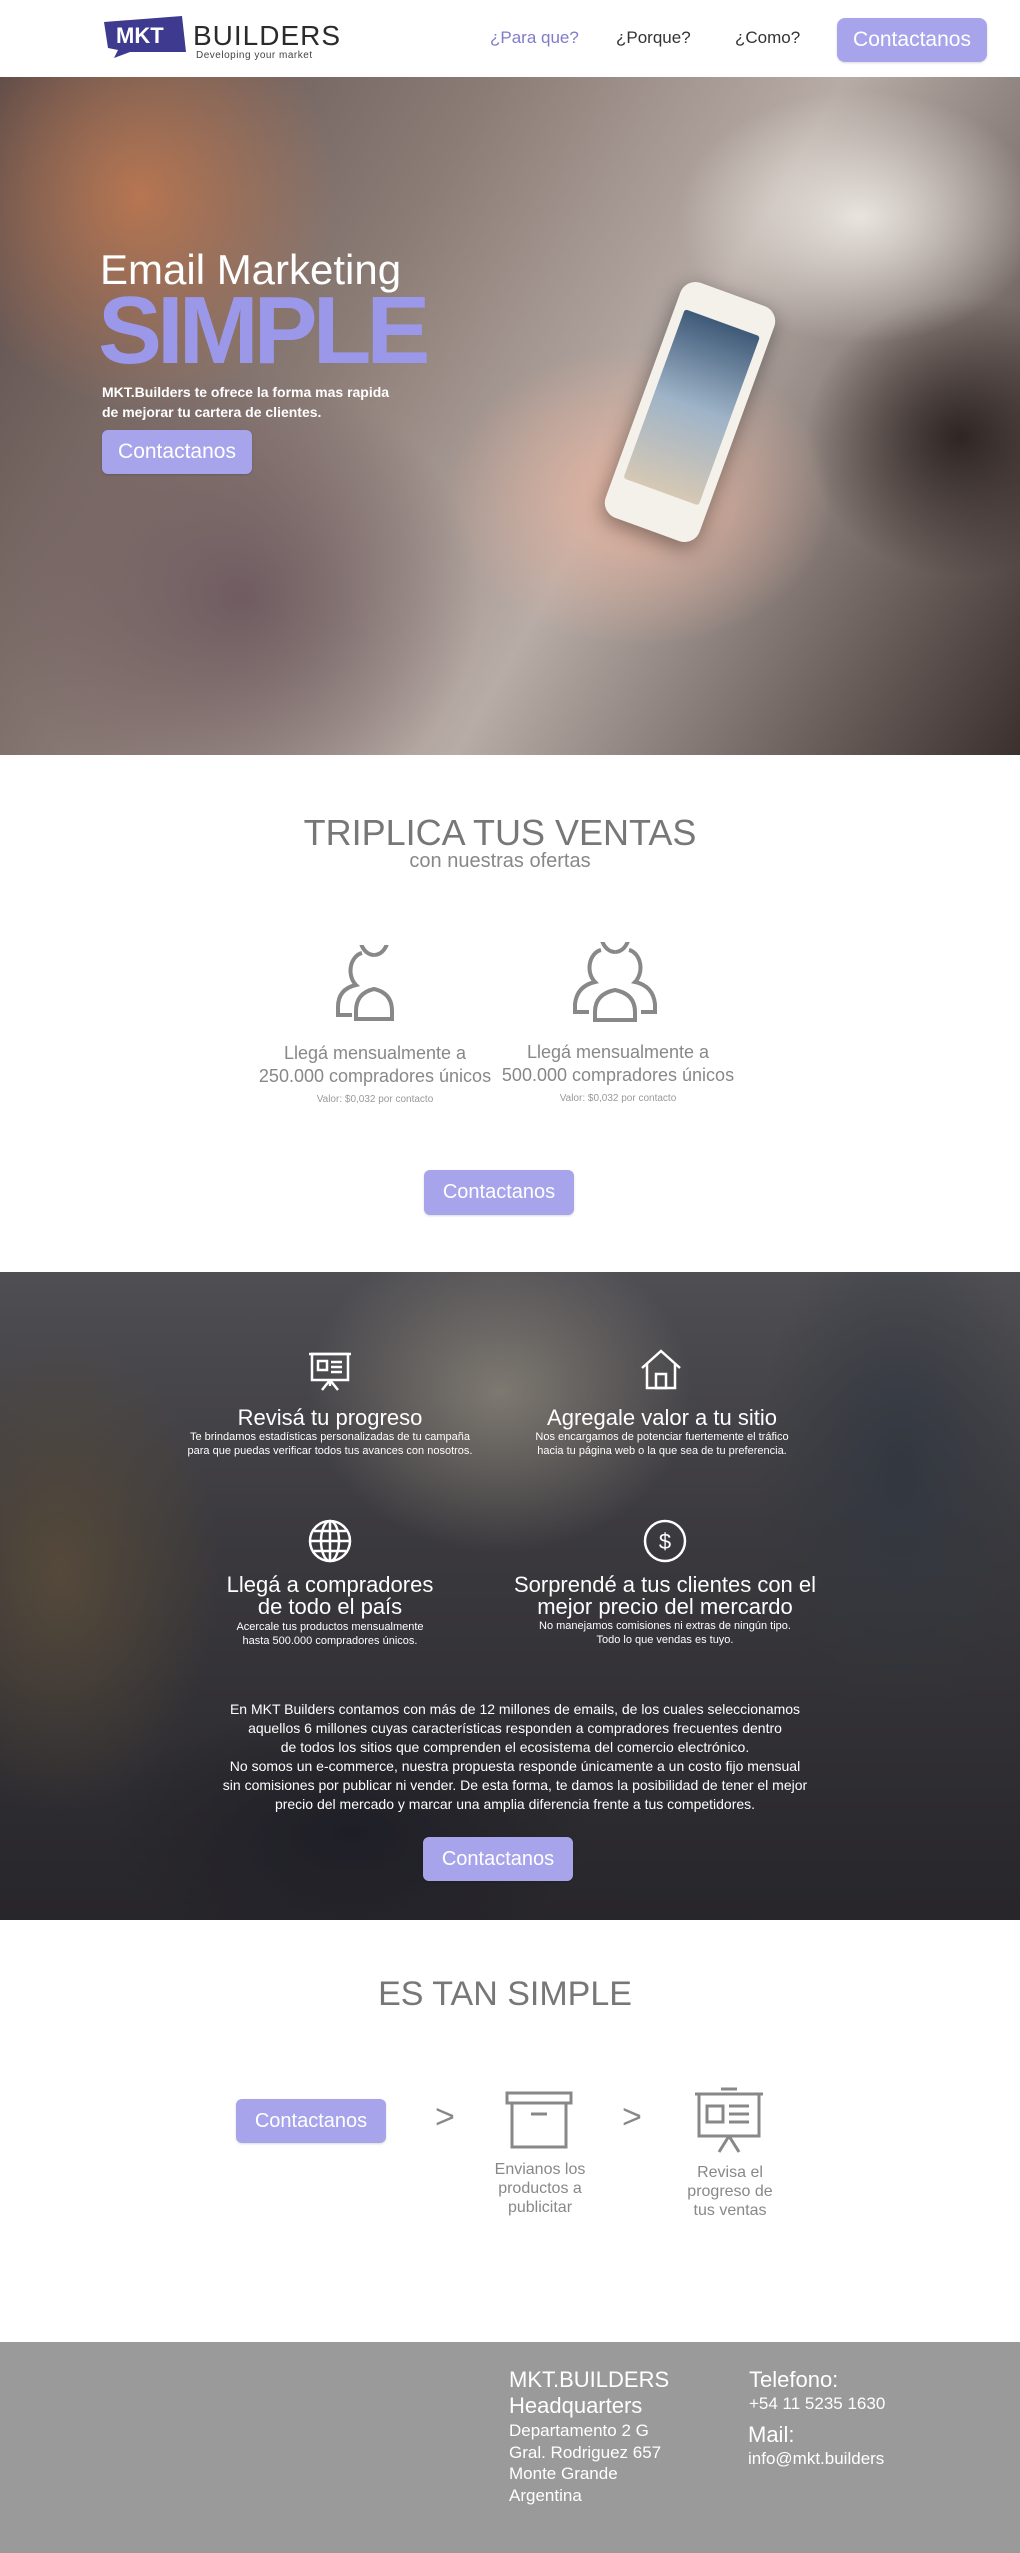 Image resolution: width=1020 pixels, height=2553 pixels. What do you see at coordinates (498, 1859) in the screenshot?
I see `features-contact-button: Contactanos` at bounding box center [498, 1859].